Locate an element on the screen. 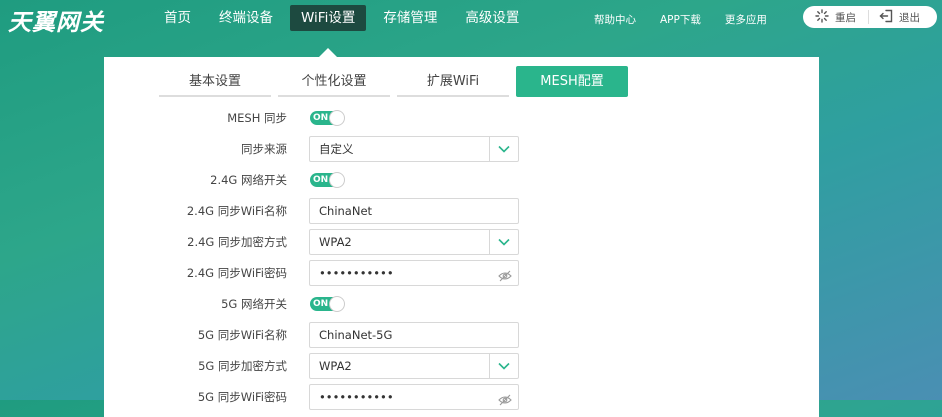  wifi5-name-field is located at coordinates (414, 335).